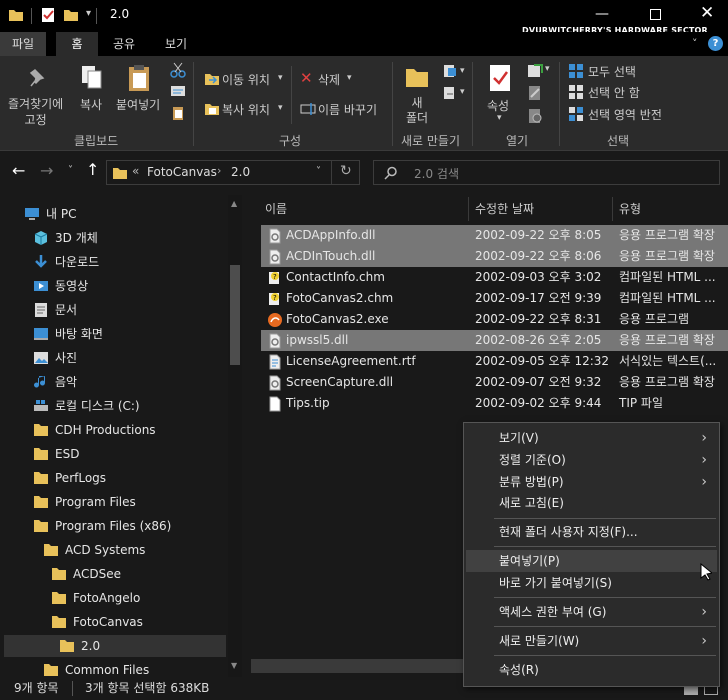  What do you see at coordinates (591, 670) in the screenshot?
I see `context-menu-item: 속성(R)` at bounding box center [591, 670].